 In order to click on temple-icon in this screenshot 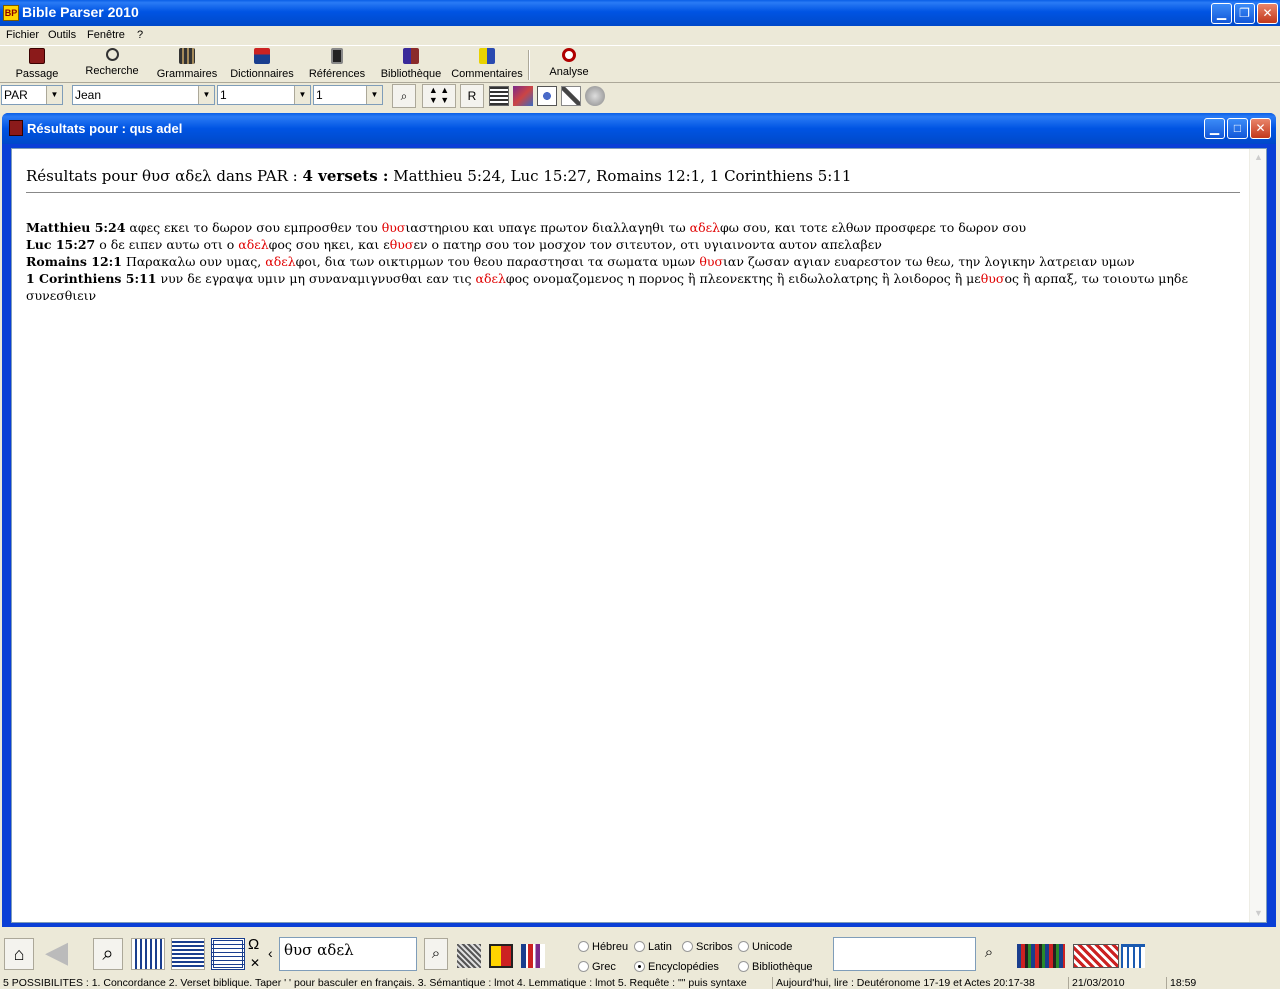, I will do `click(1133, 956)`.